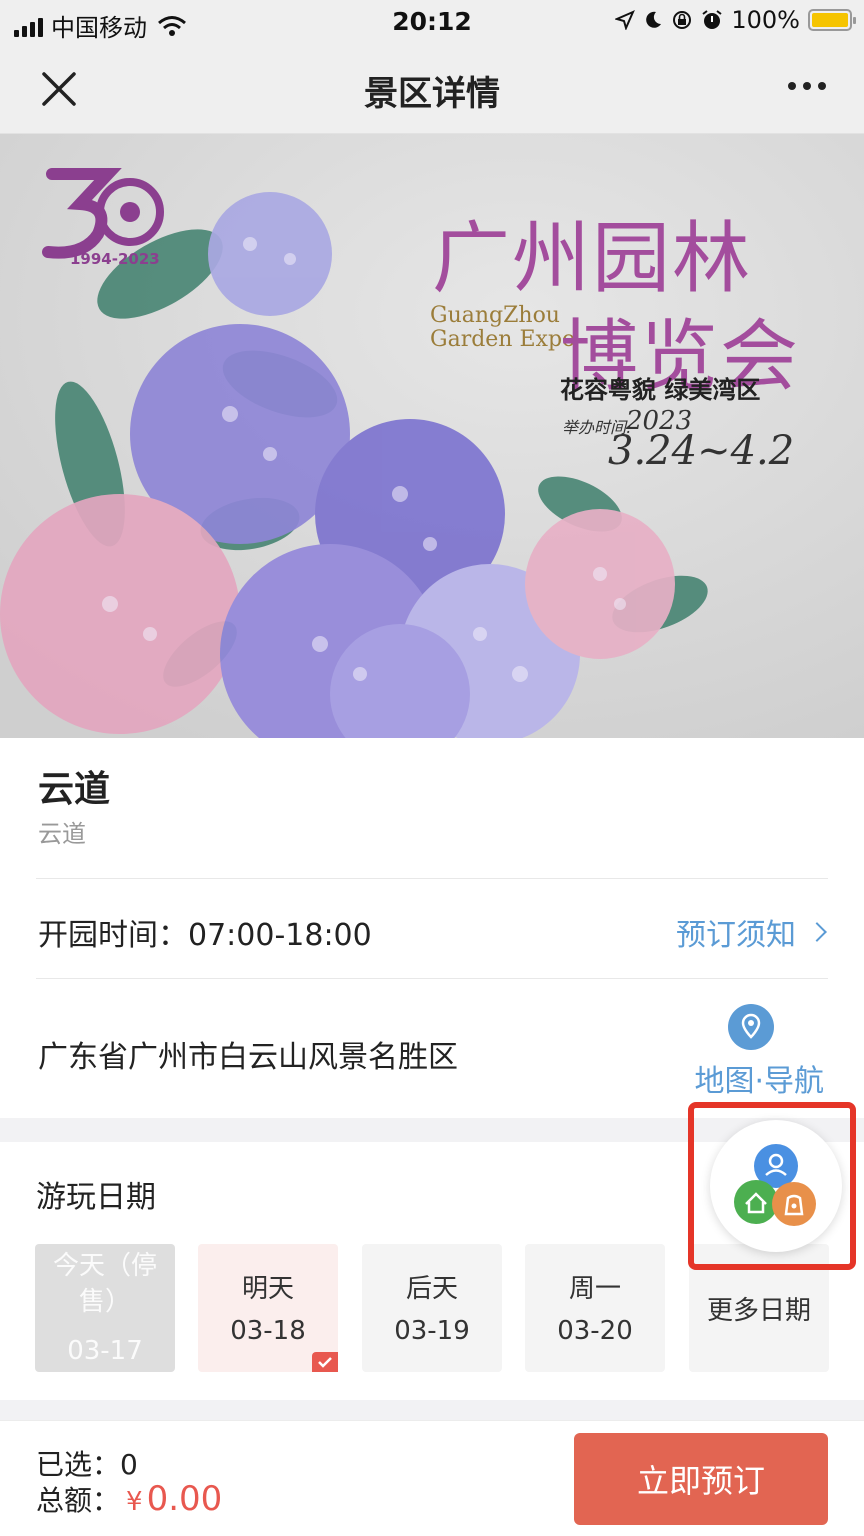 The height and width of the screenshot is (1536, 864). I want to click on battery-icon, so click(832, 20).